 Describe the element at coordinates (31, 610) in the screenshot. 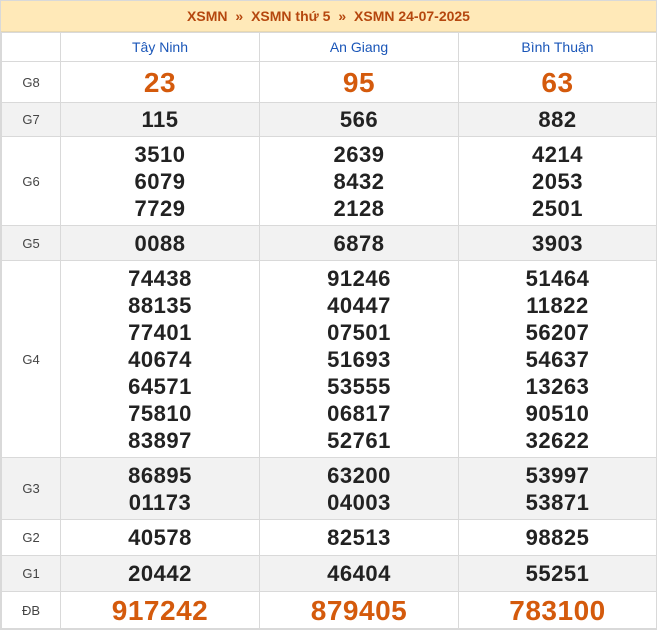

I see `prize-label: ĐB` at that location.